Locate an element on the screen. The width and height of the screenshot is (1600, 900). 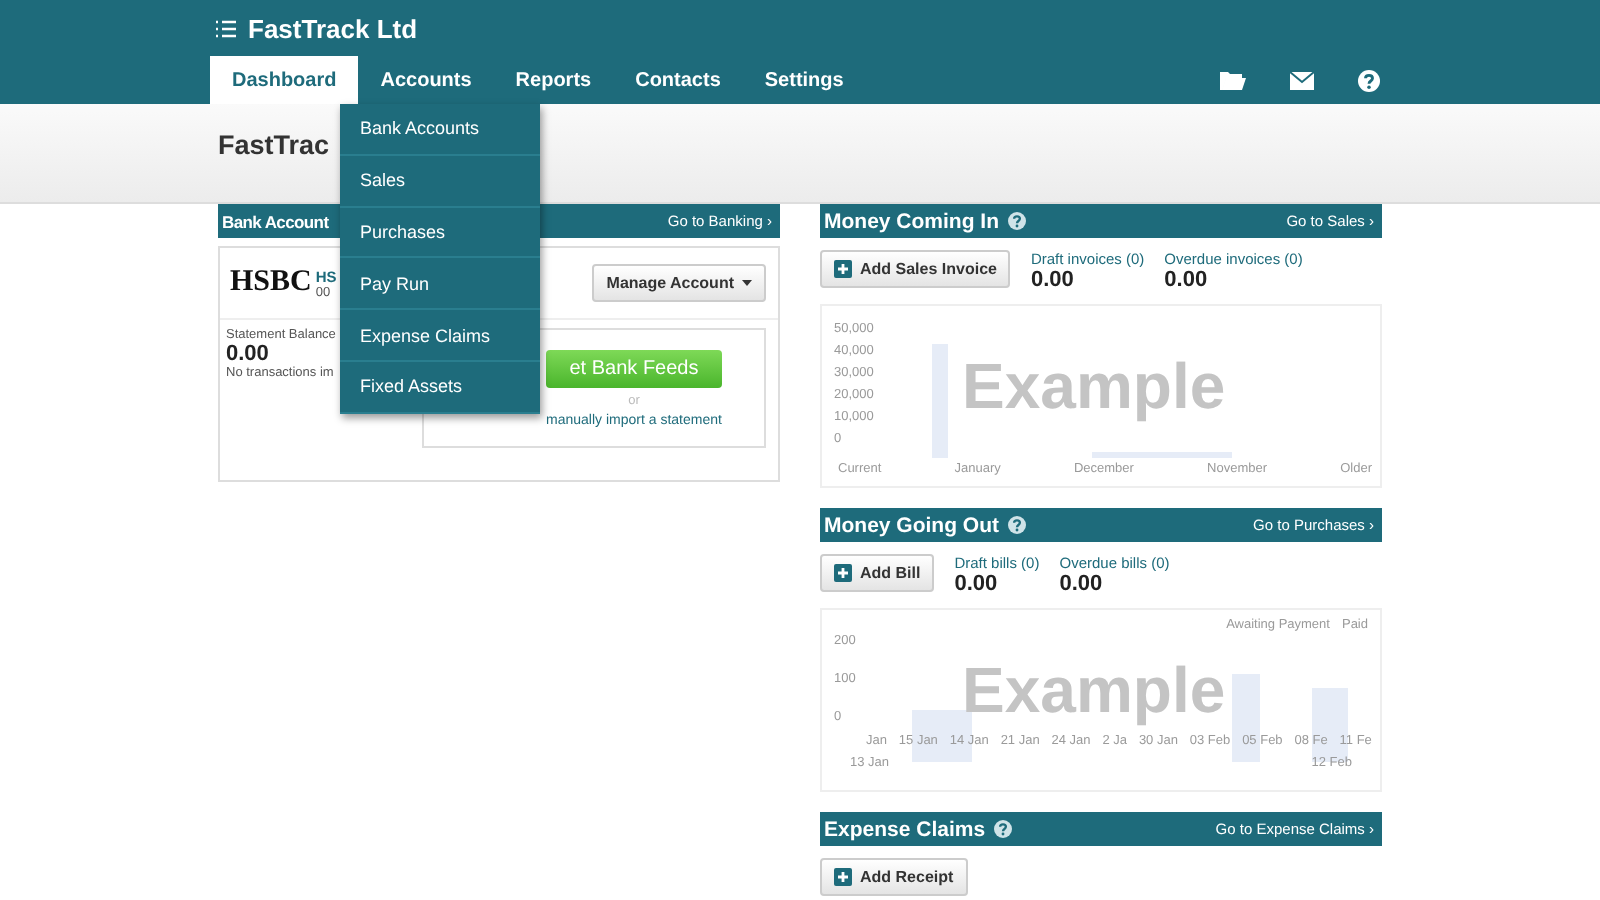
menu-item: Expense Claims is located at coordinates (440, 336).